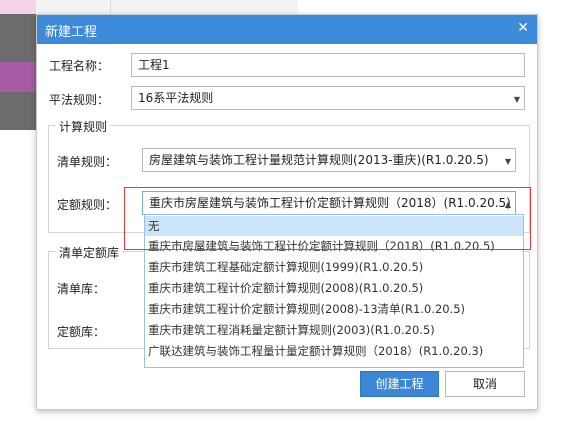 Image resolution: width=587 pixels, height=437 pixels. I want to click on library-group-title: 清单定额库, so click(89, 252).